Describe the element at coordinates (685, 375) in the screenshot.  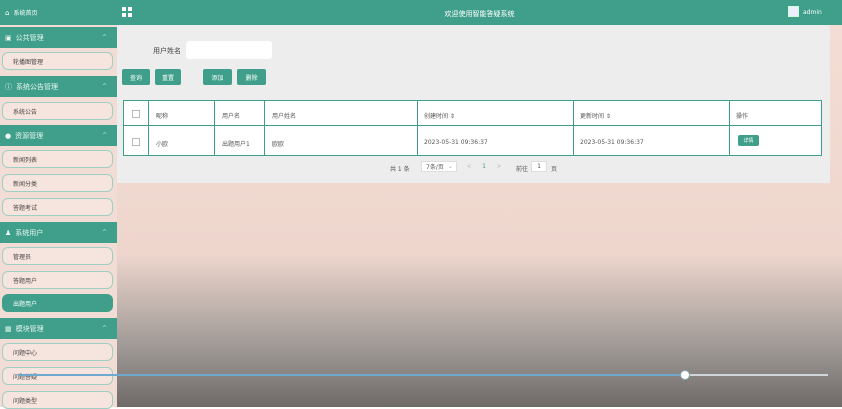
I see `video-progress-handle` at that location.